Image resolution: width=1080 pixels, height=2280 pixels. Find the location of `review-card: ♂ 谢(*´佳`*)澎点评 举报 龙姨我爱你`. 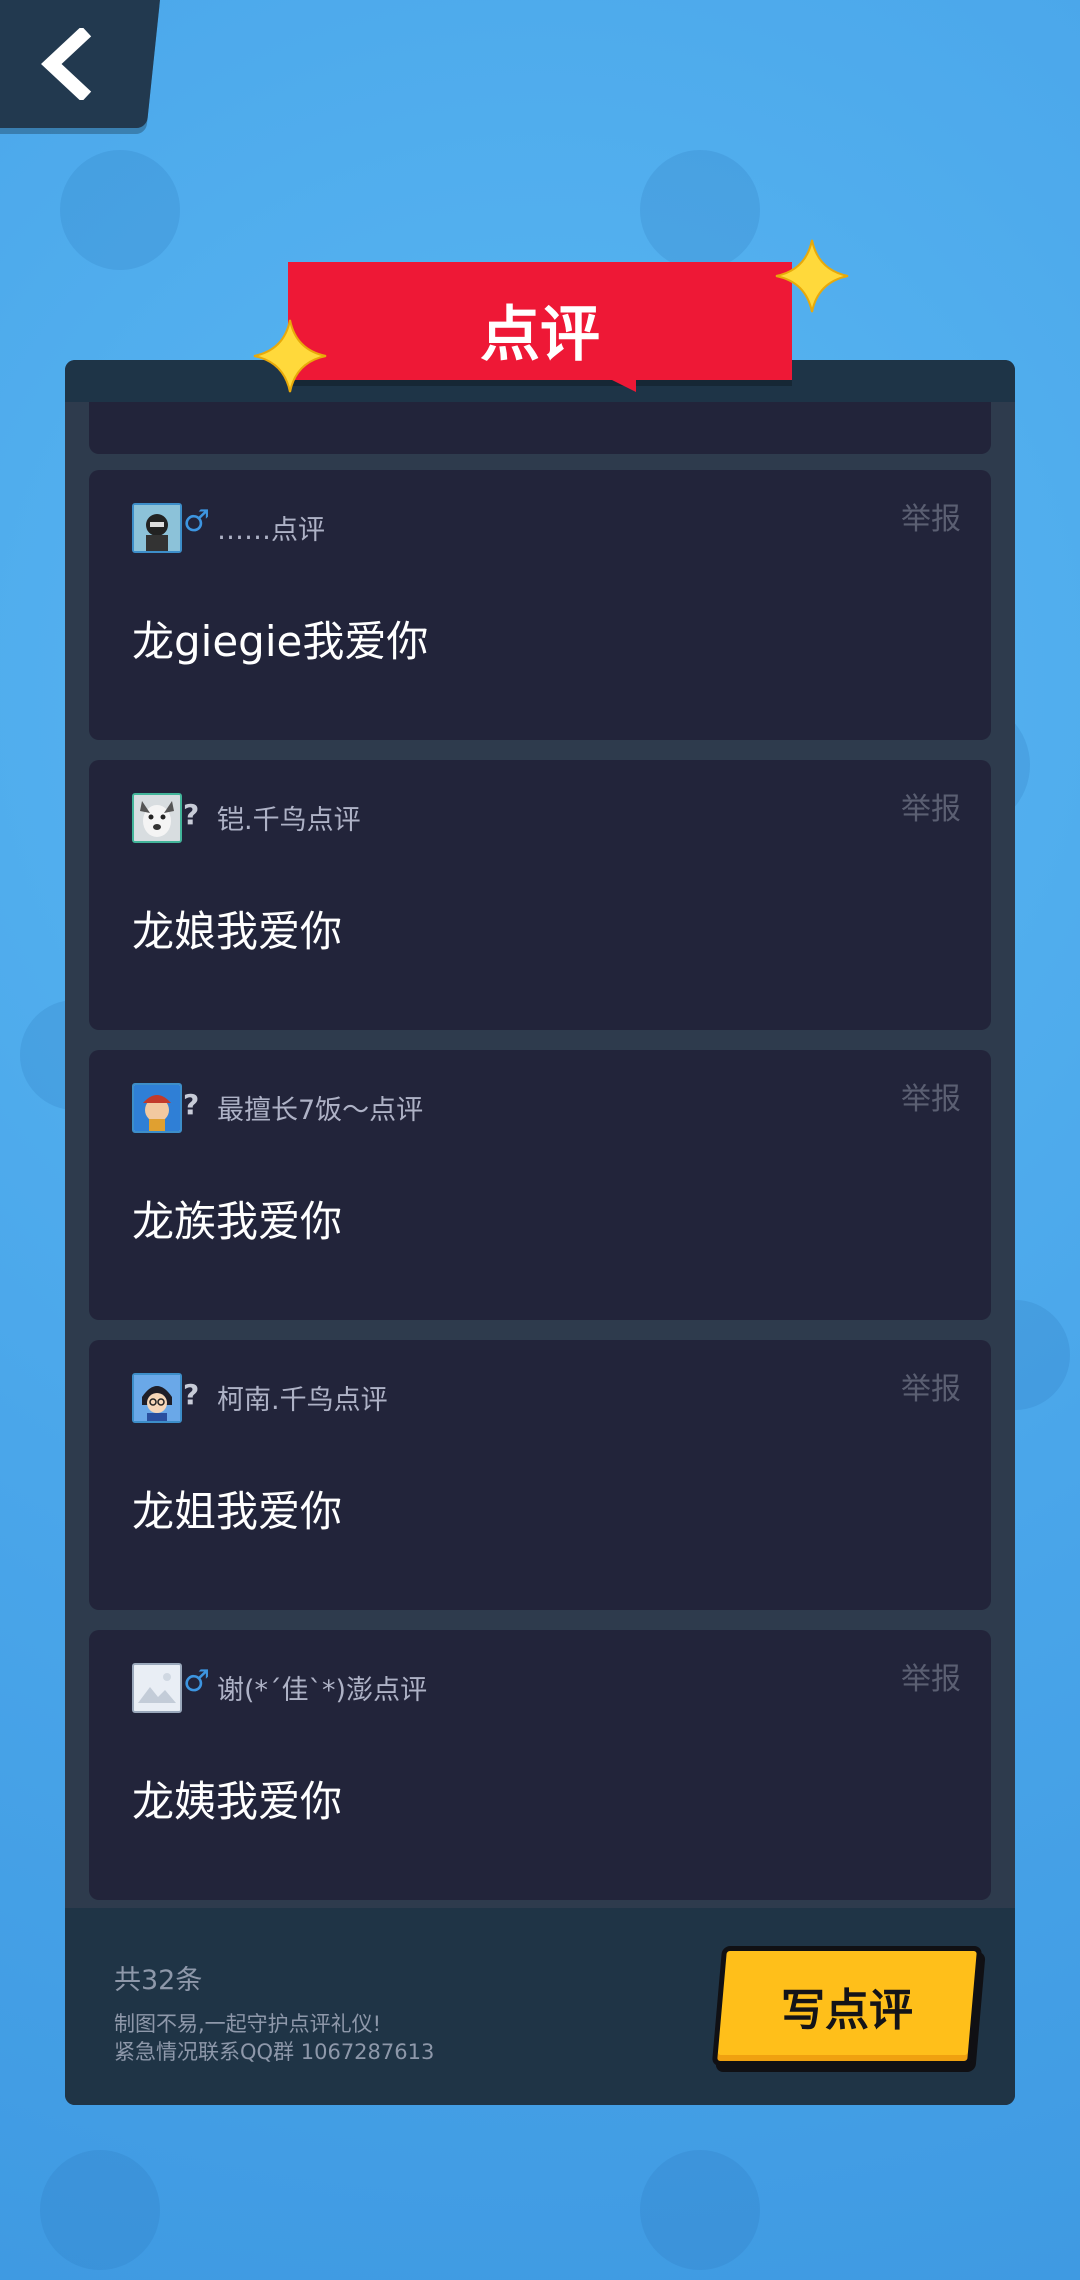

review-card: ♂ 谢(*´佳`*)澎点评 举报 龙姨我爱你 is located at coordinates (540, 1765).